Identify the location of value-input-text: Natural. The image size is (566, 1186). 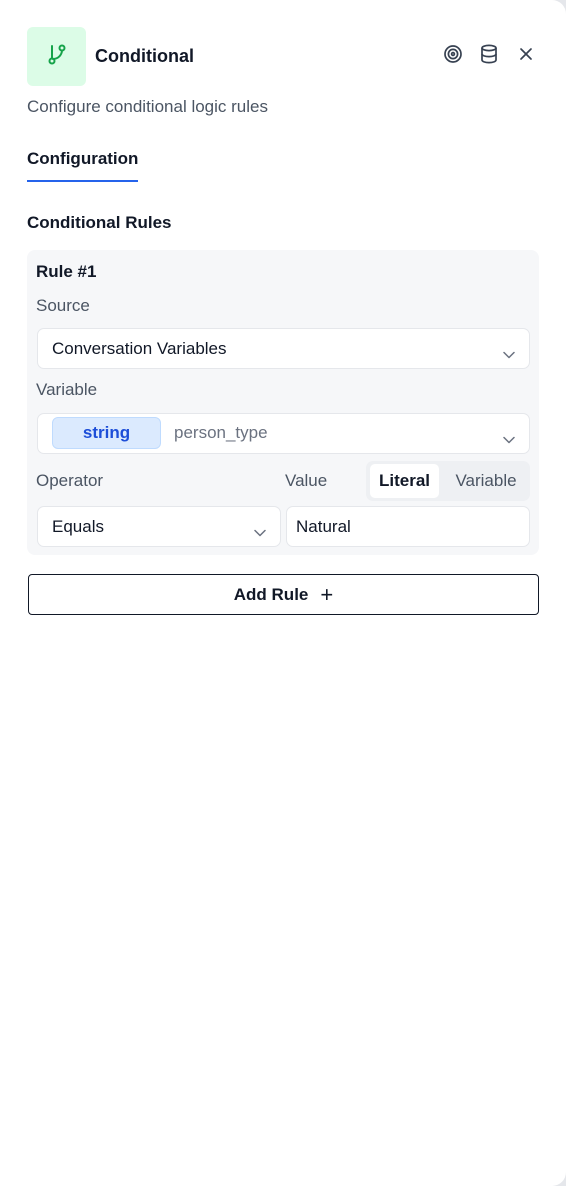
(323, 526).